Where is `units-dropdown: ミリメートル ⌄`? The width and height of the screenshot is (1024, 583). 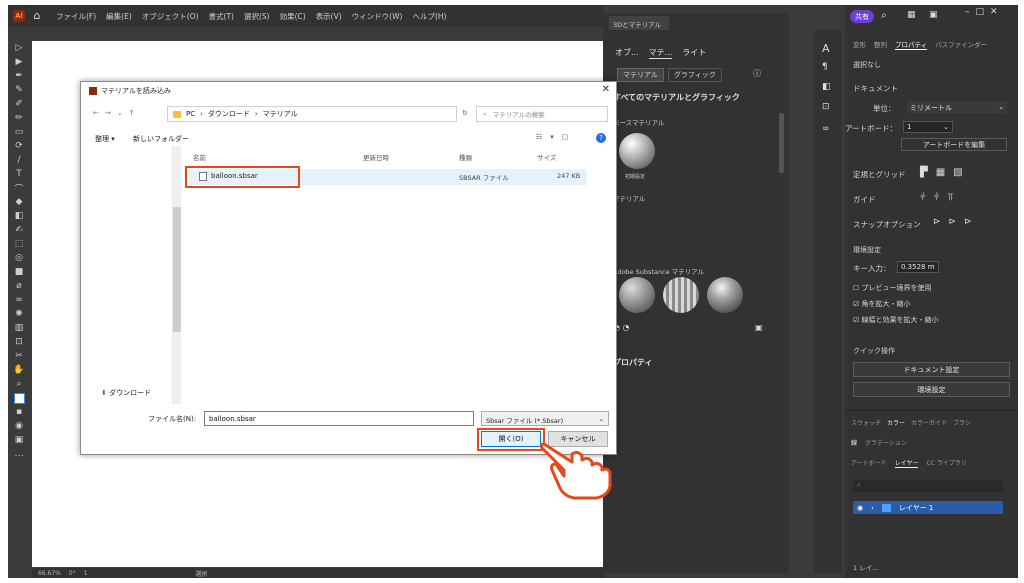 units-dropdown: ミリメートル ⌄ is located at coordinates (957, 107).